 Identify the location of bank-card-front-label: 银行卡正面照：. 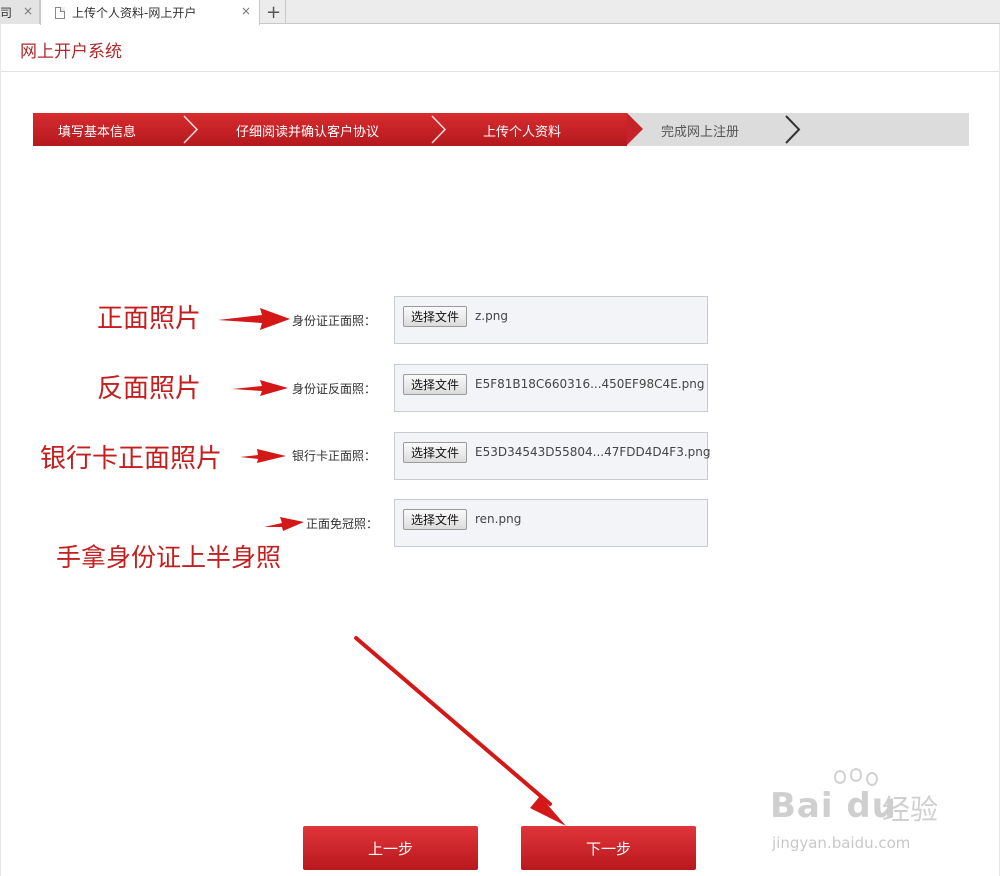
(334, 456).